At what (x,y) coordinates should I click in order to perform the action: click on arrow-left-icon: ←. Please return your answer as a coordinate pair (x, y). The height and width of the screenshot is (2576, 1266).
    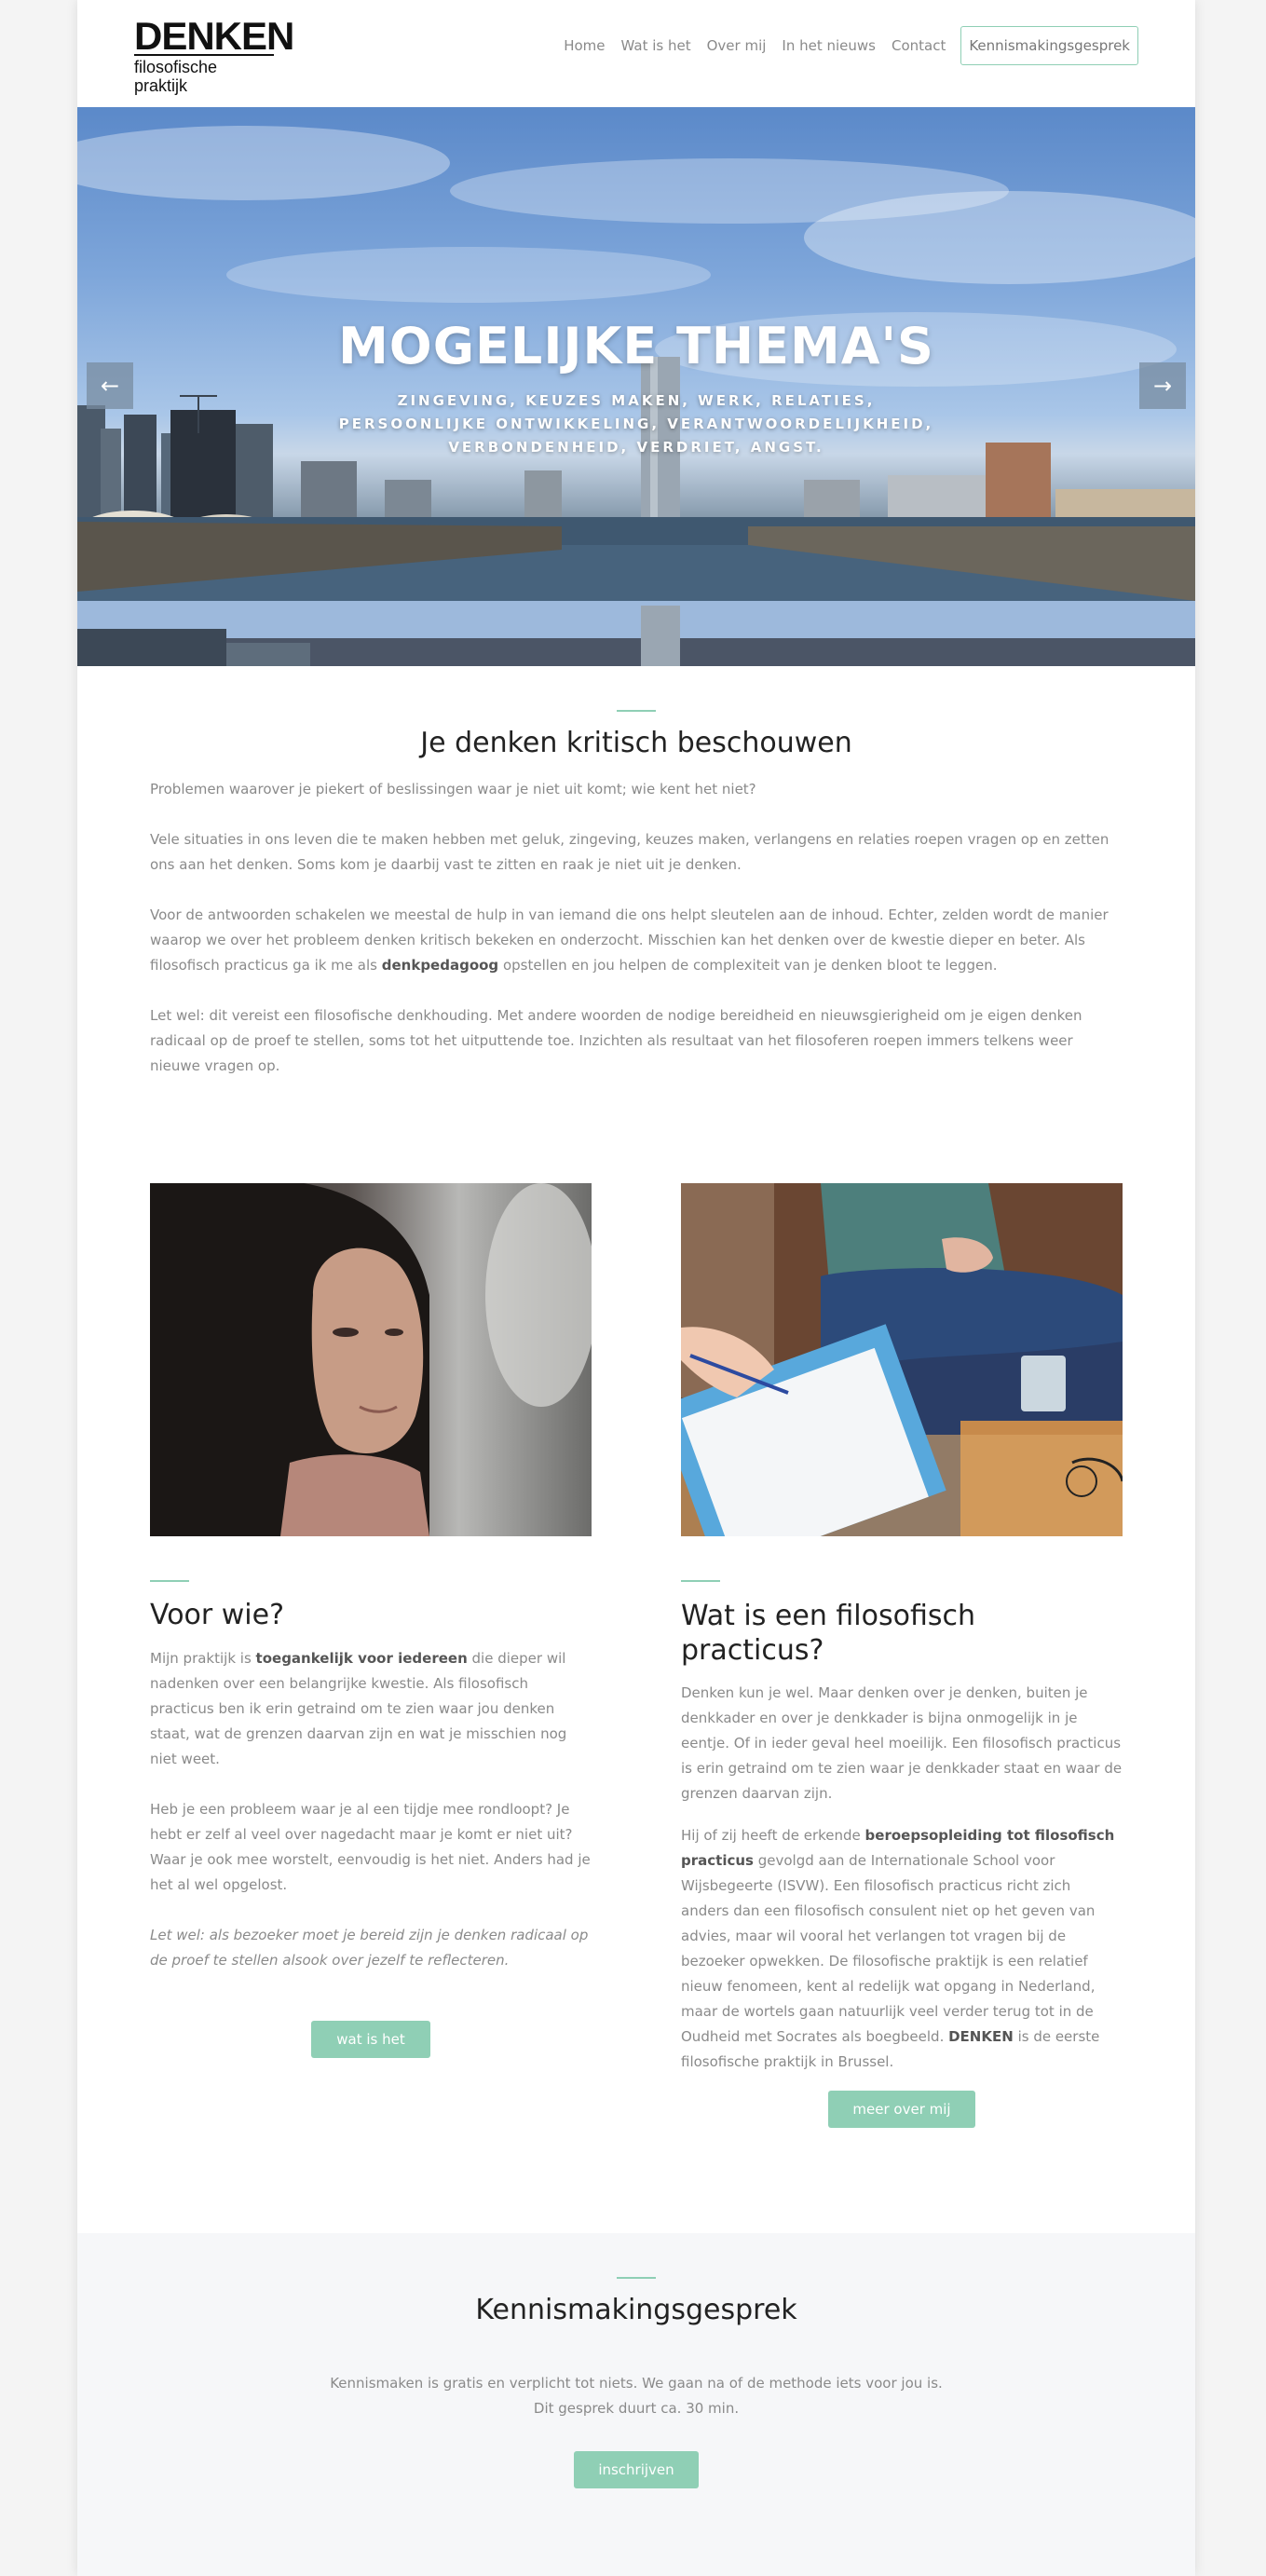
    Looking at the image, I should click on (110, 386).